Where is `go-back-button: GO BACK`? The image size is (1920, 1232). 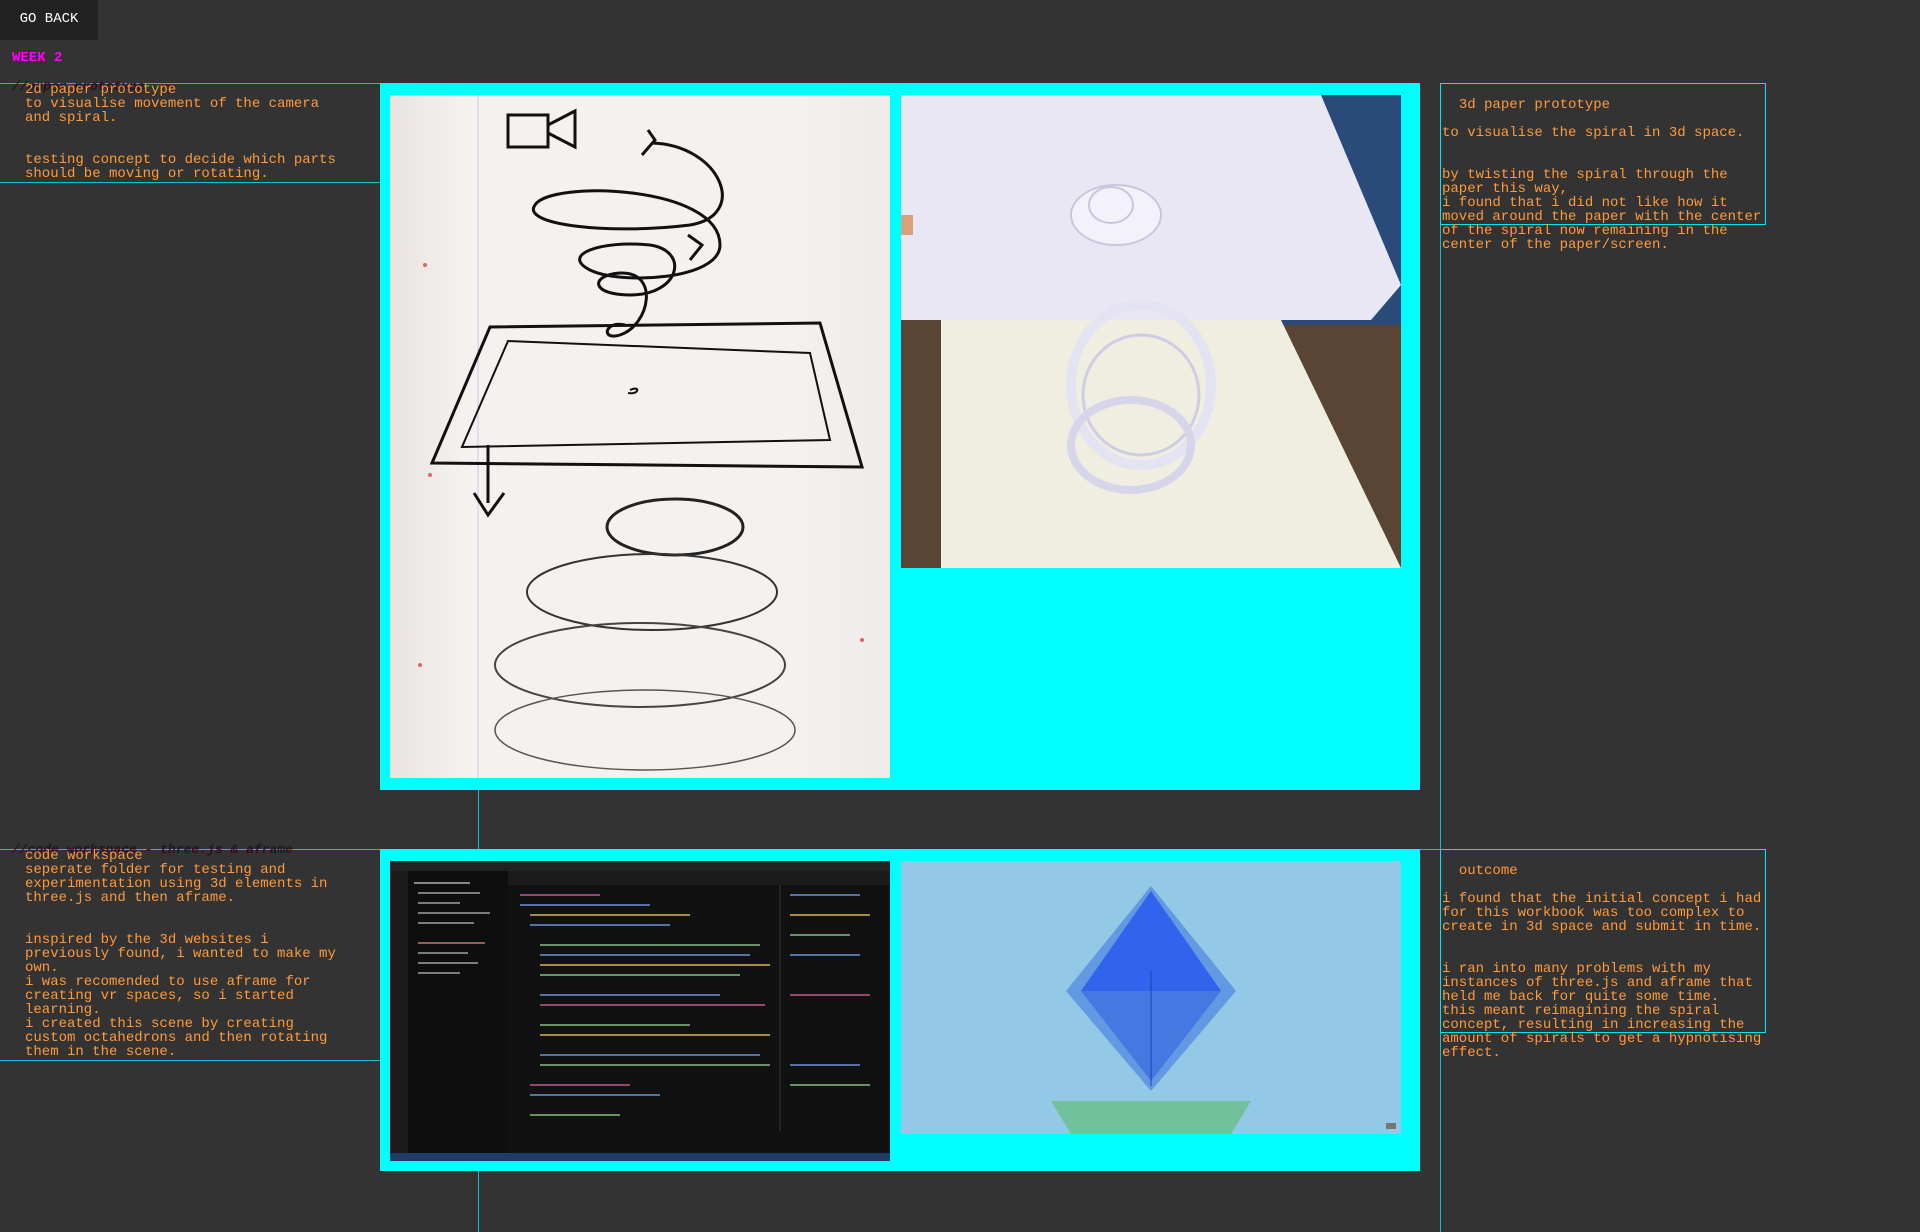 go-back-button: GO BACK is located at coordinates (49, 20).